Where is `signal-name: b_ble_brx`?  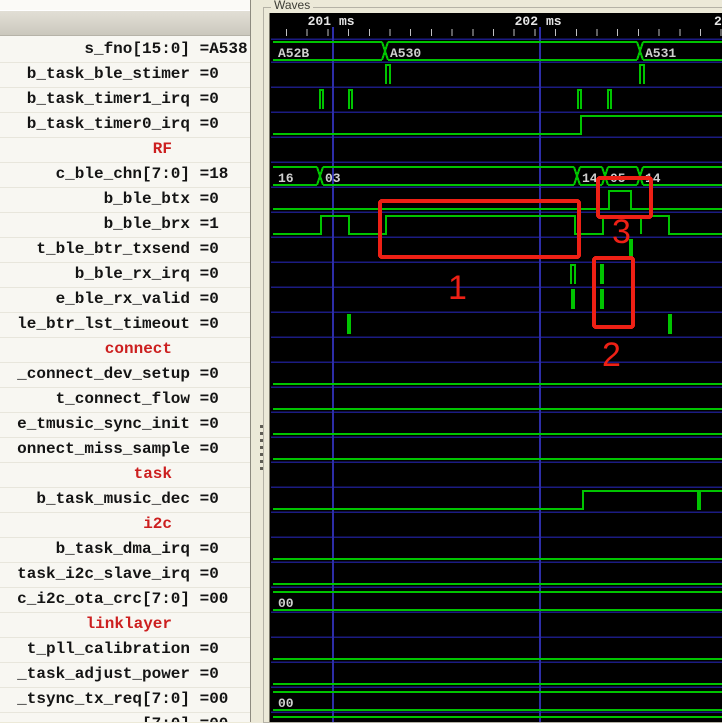 signal-name: b_ble_brx is located at coordinates (146, 224).